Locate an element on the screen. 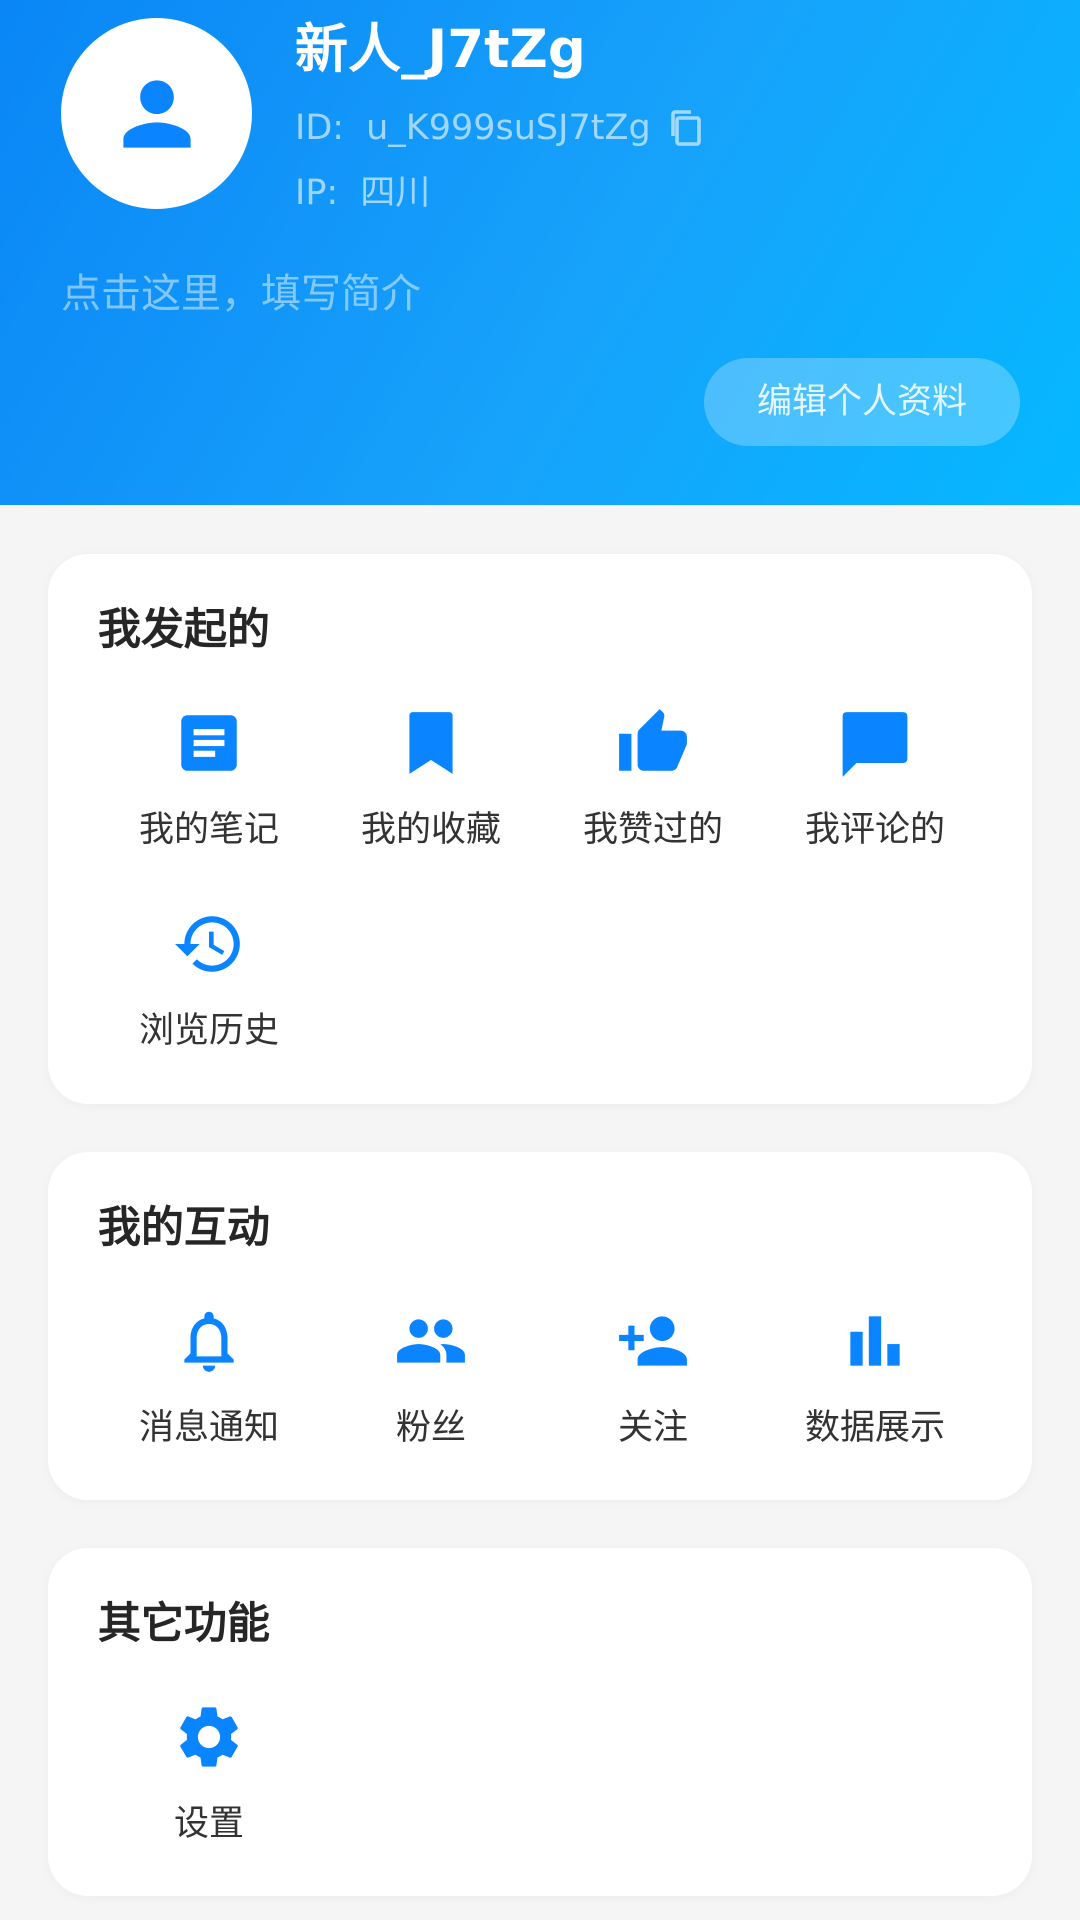  fans-item: 粉丝 is located at coordinates (431, 1389).